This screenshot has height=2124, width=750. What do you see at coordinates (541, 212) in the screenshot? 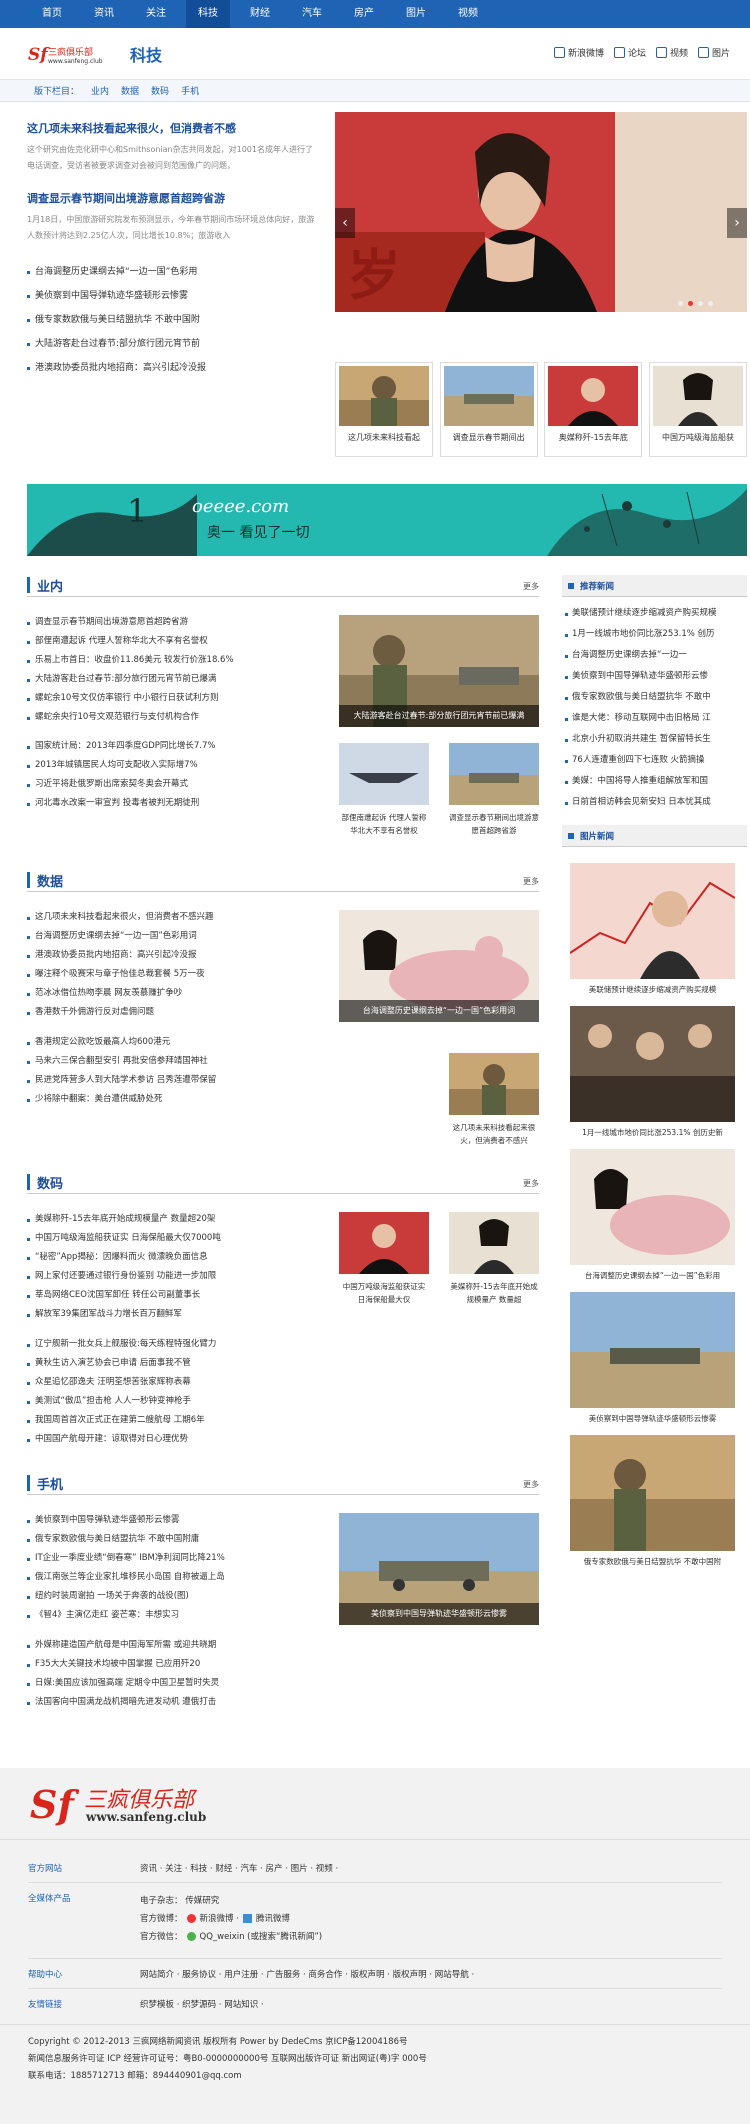
I see `image-slider: 岁 ‹ ›` at bounding box center [541, 212].